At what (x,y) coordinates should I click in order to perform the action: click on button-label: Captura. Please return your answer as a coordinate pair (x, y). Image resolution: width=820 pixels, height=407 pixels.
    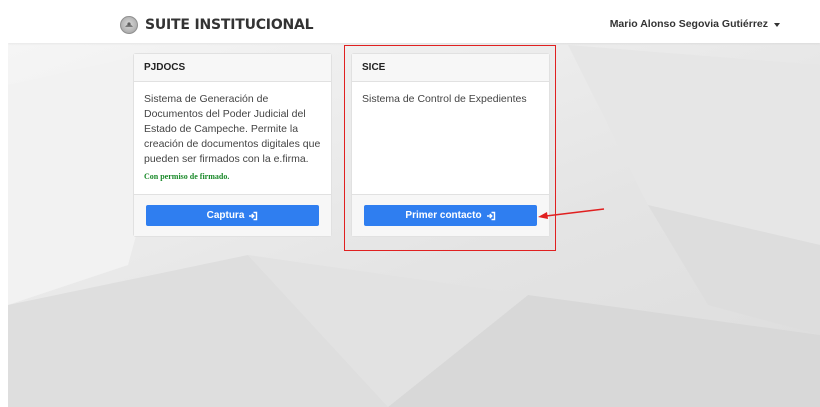
    Looking at the image, I should click on (225, 215).